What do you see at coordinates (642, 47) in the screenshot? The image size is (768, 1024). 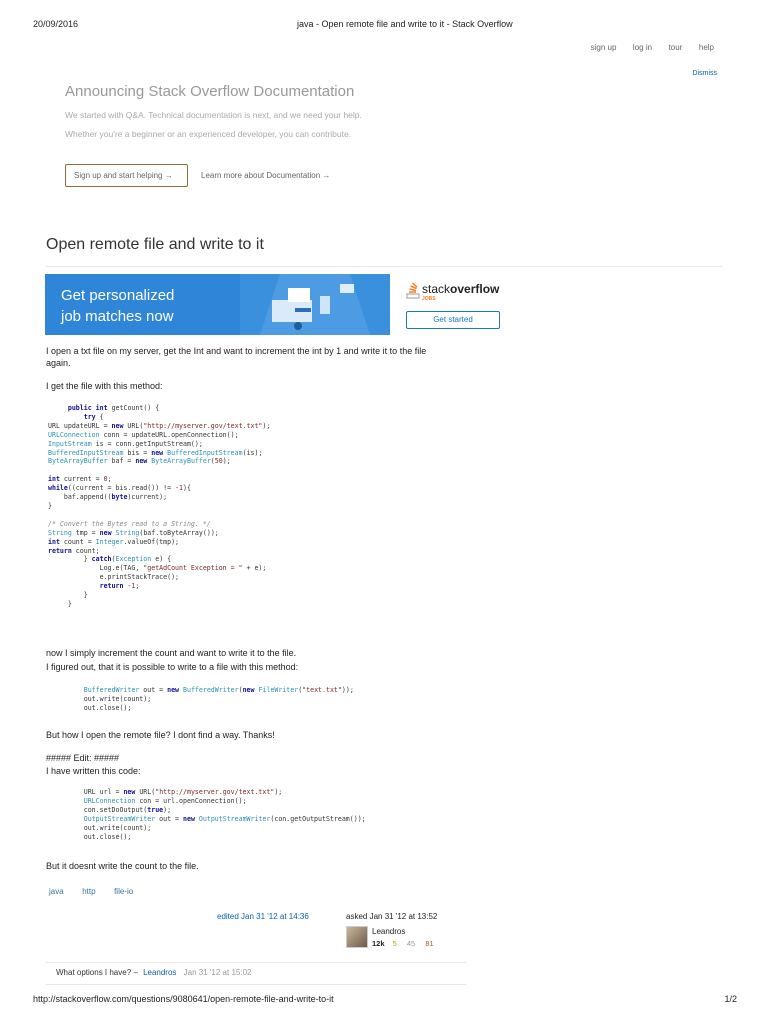 I see `nav-login: log in` at bounding box center [642, 47].